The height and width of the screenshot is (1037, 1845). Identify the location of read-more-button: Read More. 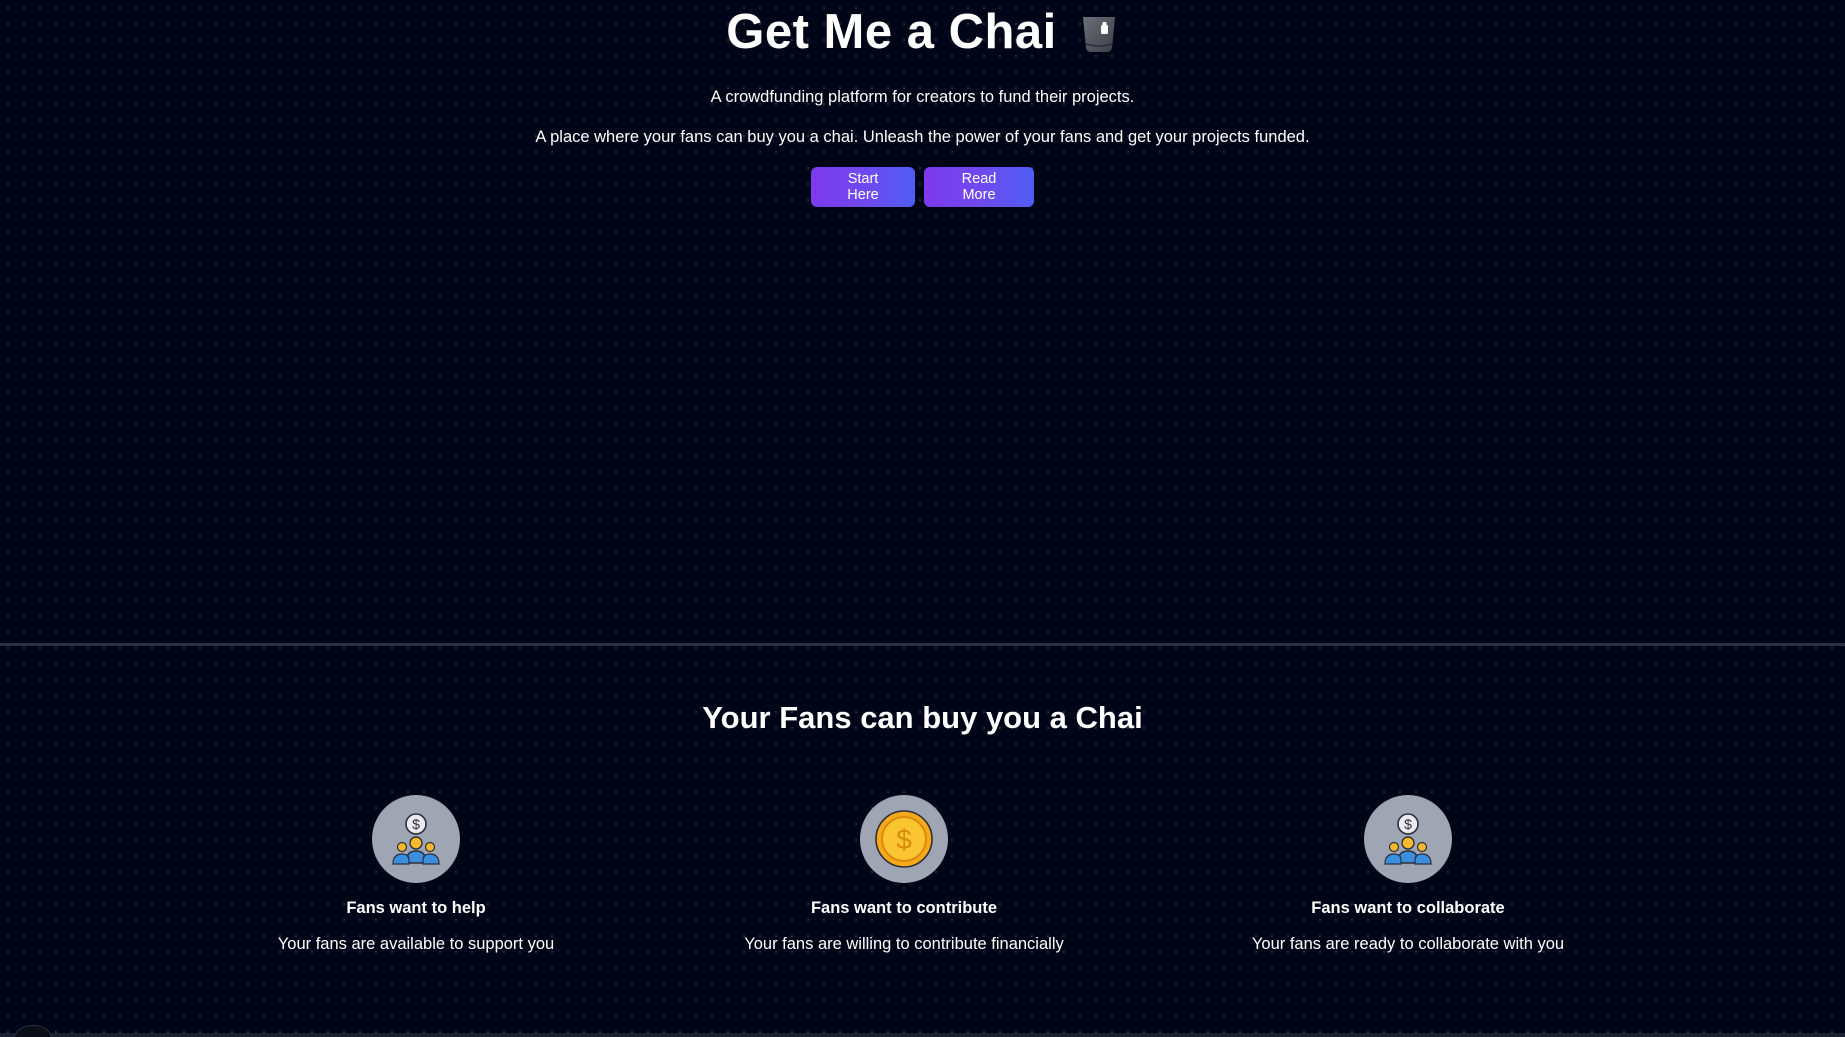
(979, 187).